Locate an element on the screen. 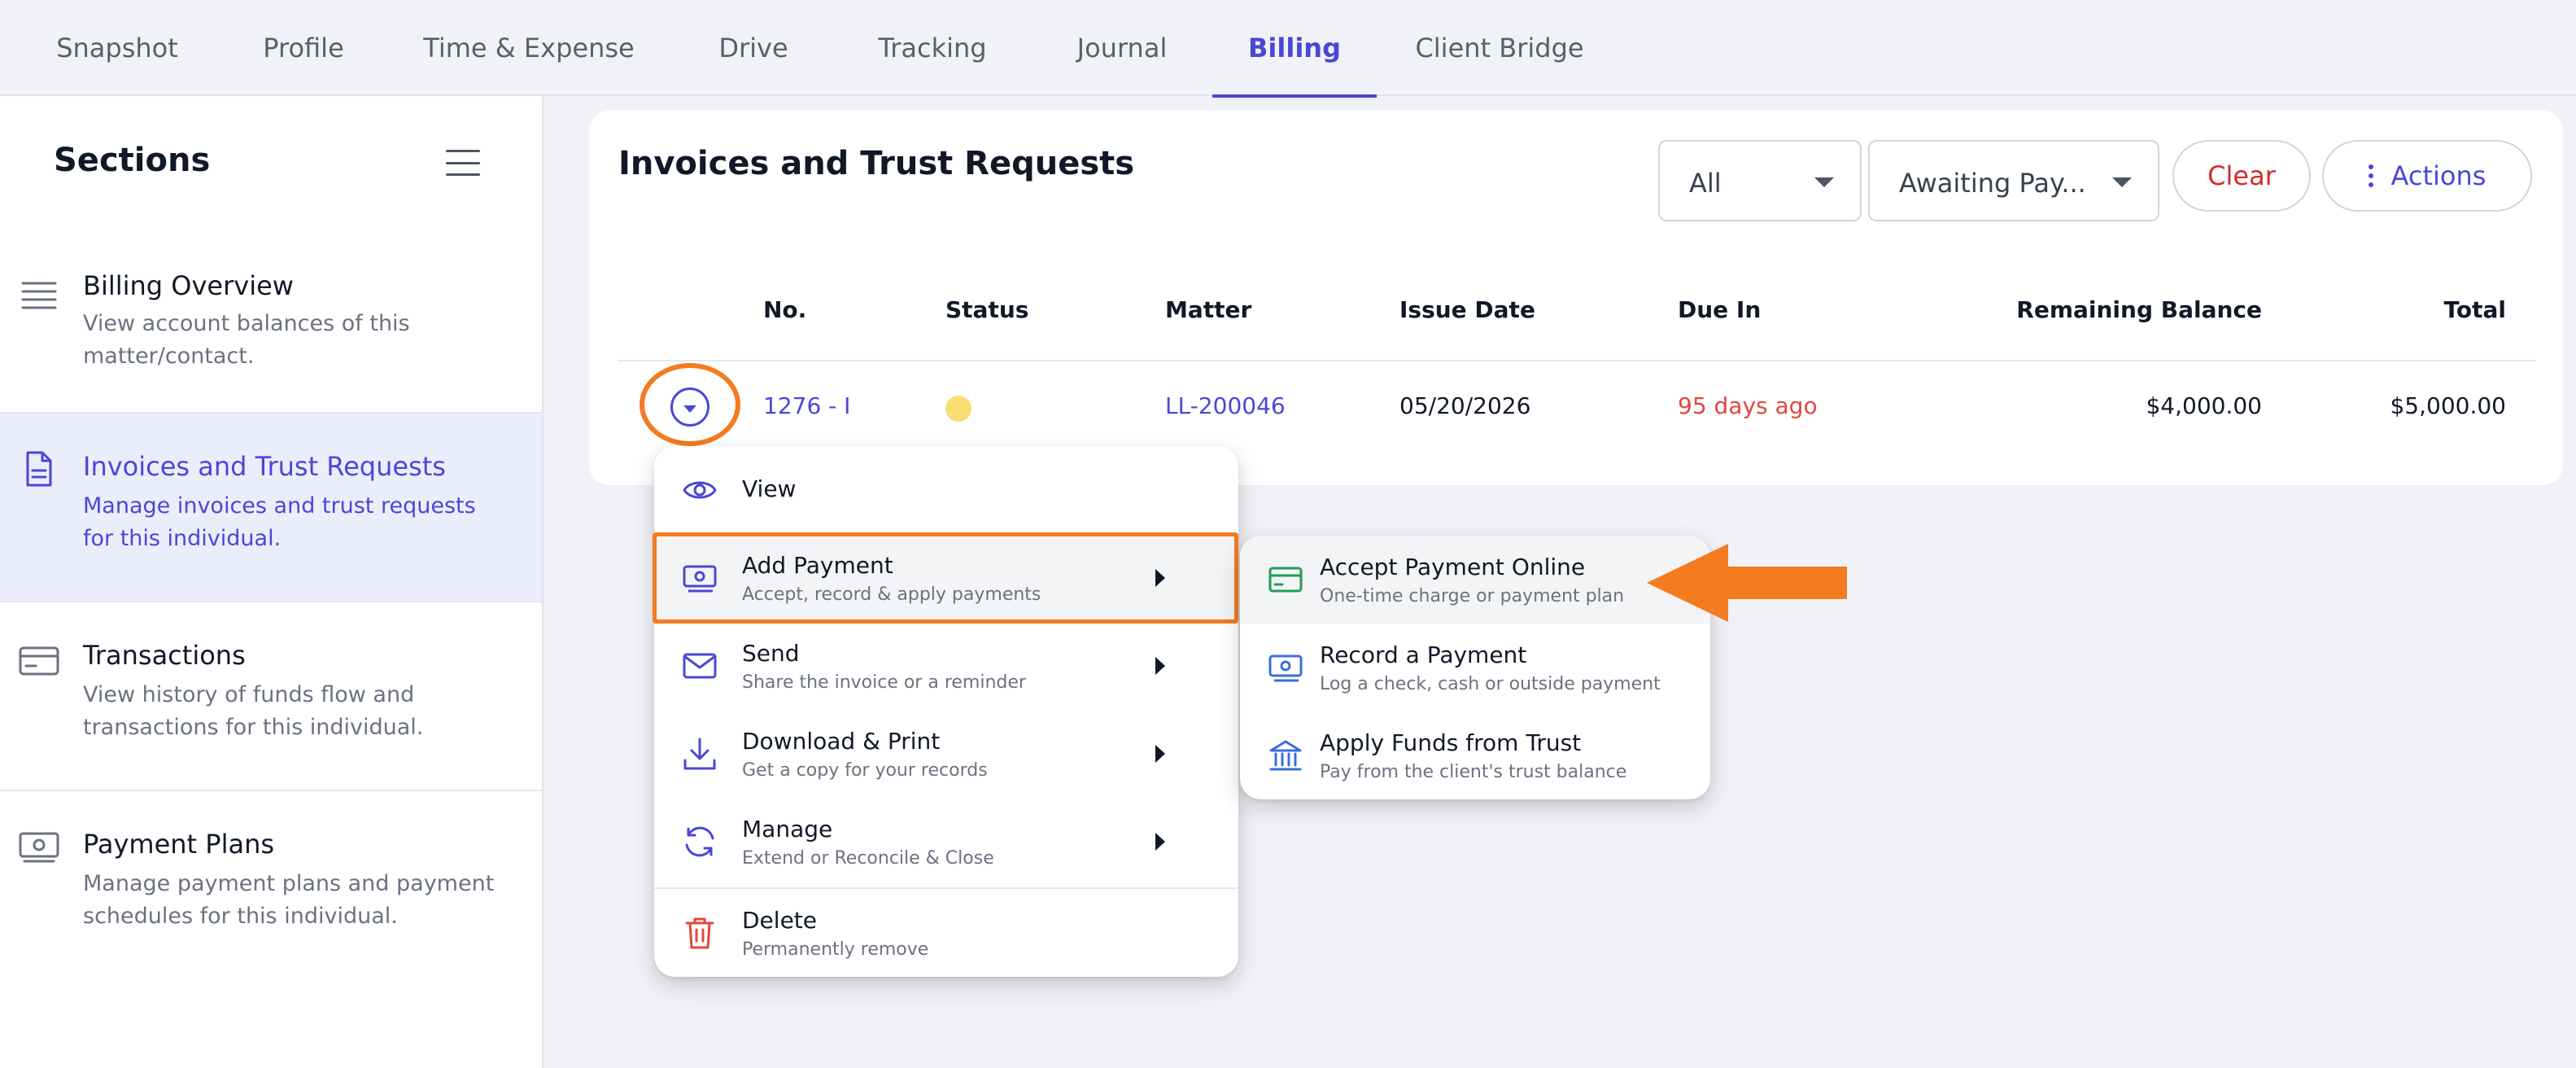  header-divider is located at coordinates (1576, 360).